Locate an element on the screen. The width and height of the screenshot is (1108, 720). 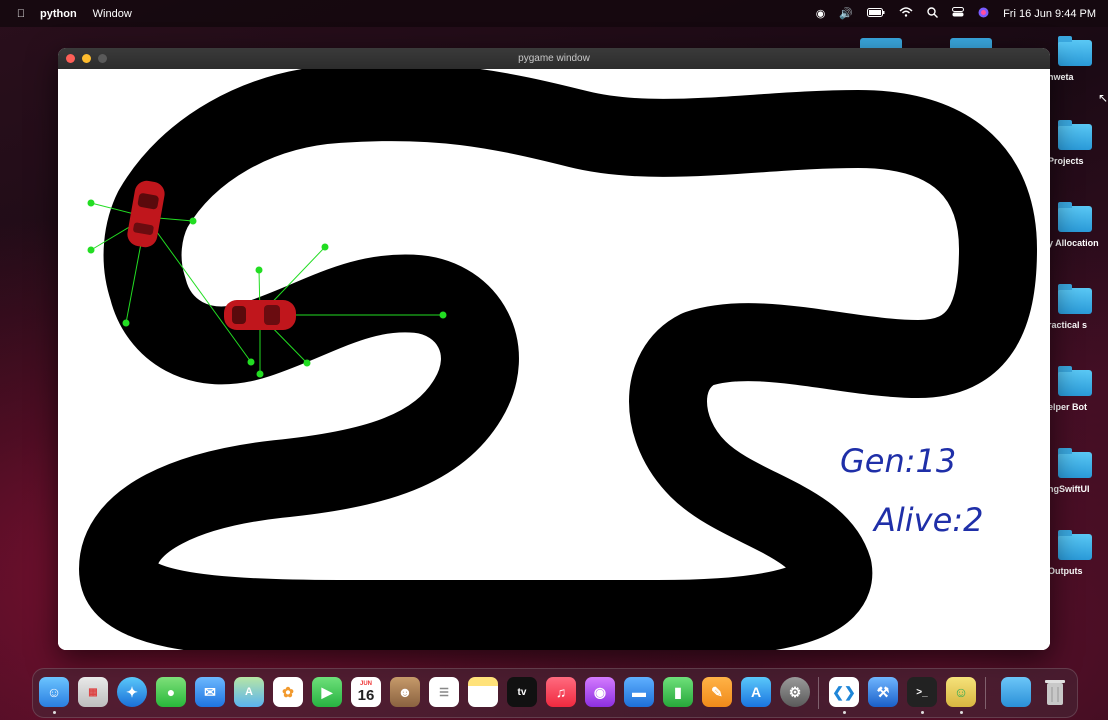
terminal-icon: >_ is located at coordinates (922, 692).